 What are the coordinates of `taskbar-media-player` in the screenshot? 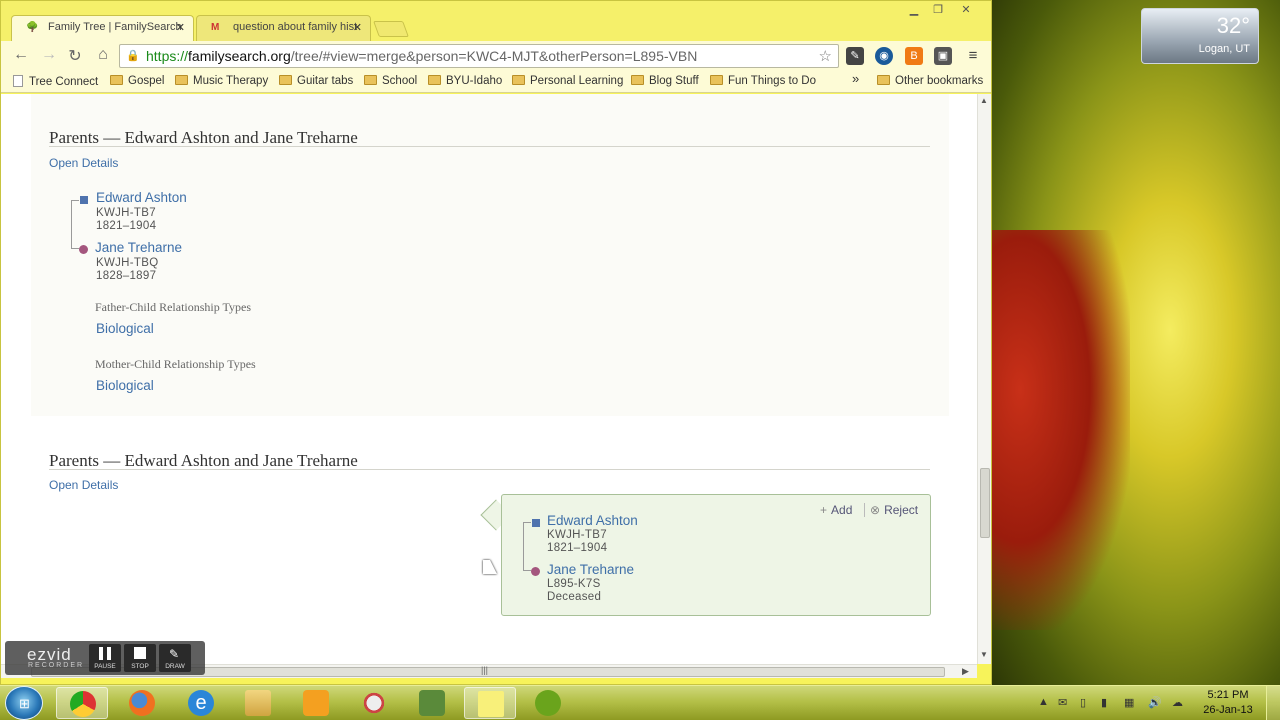 It's located at (316, 703).